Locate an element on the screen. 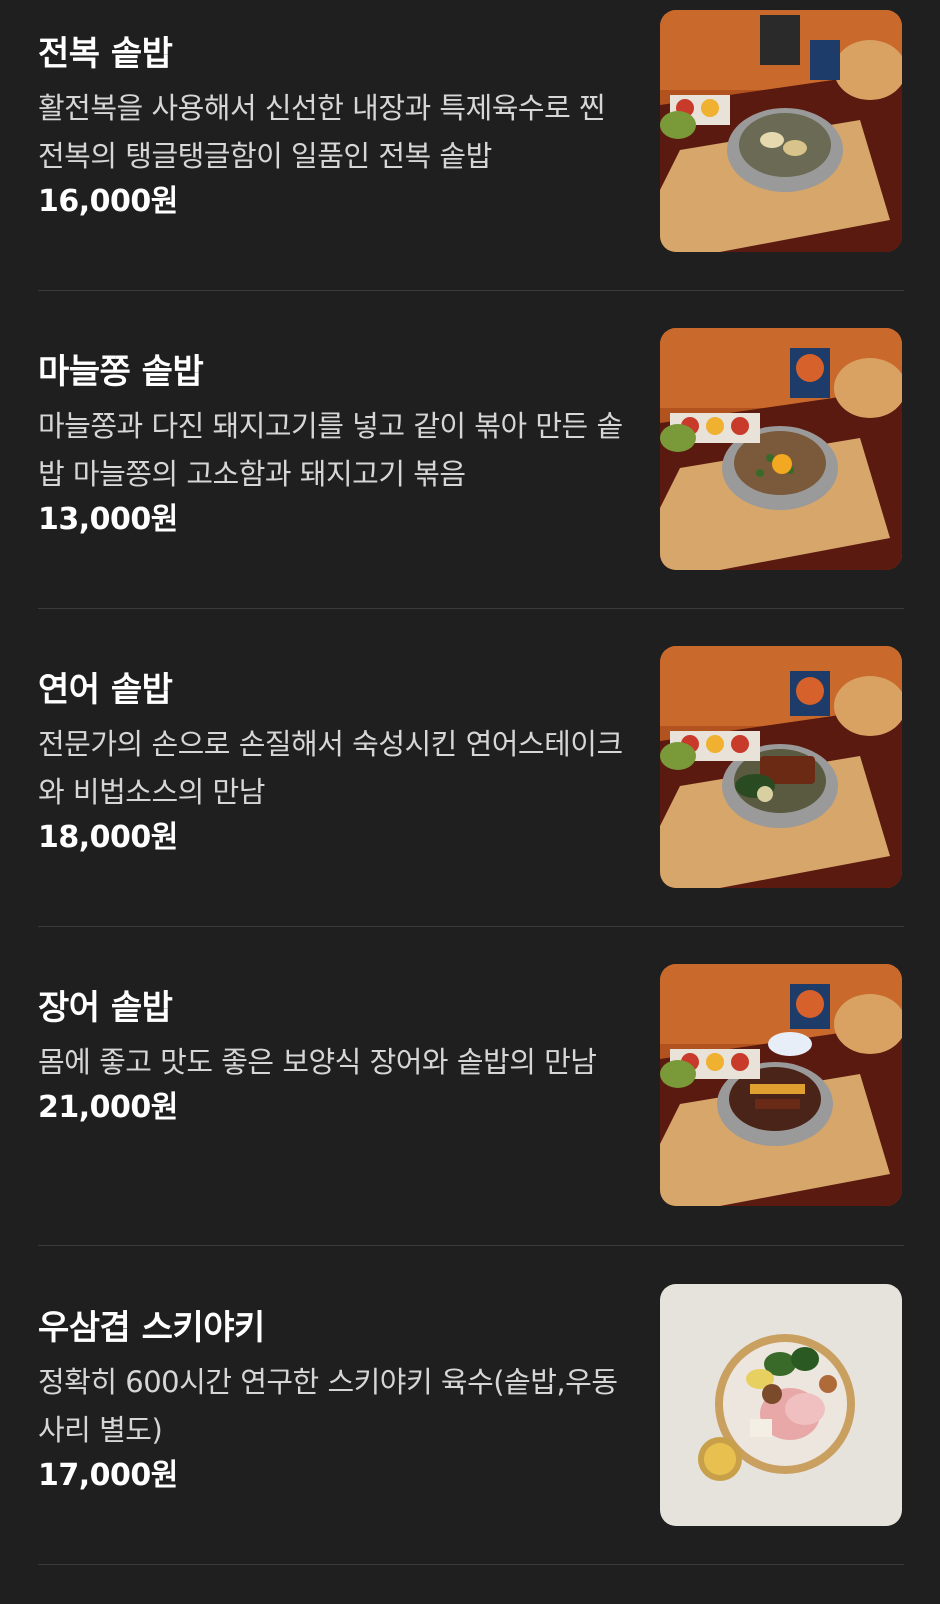 The height and width of the screenshot is (1604, 940). menu-item-name: 전복 솥밥 is located at coordinates (105, 54).